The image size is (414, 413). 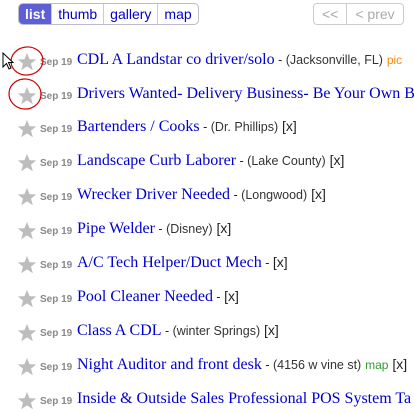 I want to click on neighborhood: (Lake County), so click(x=286, y=161).